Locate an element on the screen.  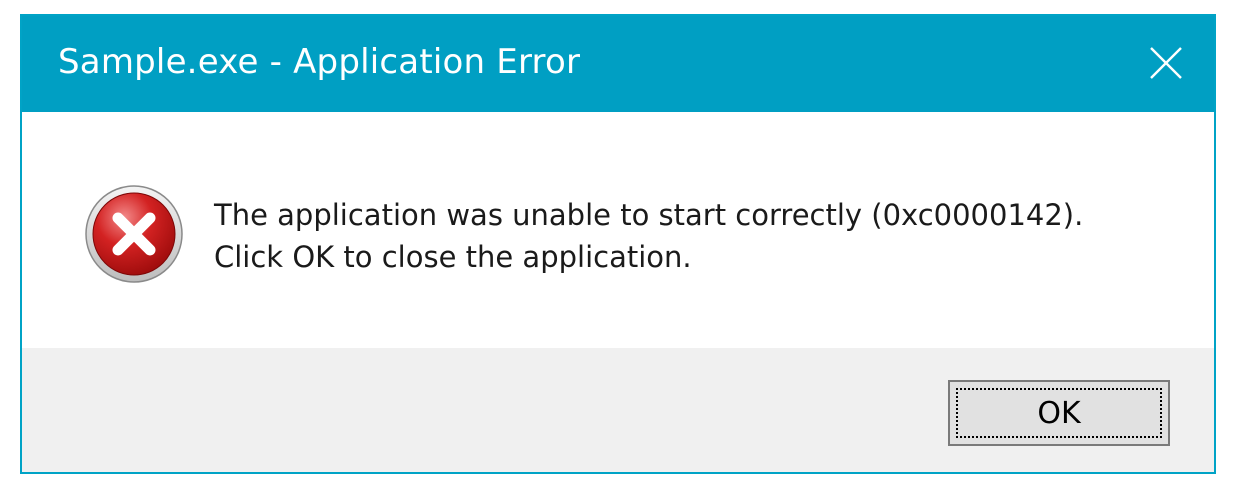
close-button is located at coordinates (1166, 64).